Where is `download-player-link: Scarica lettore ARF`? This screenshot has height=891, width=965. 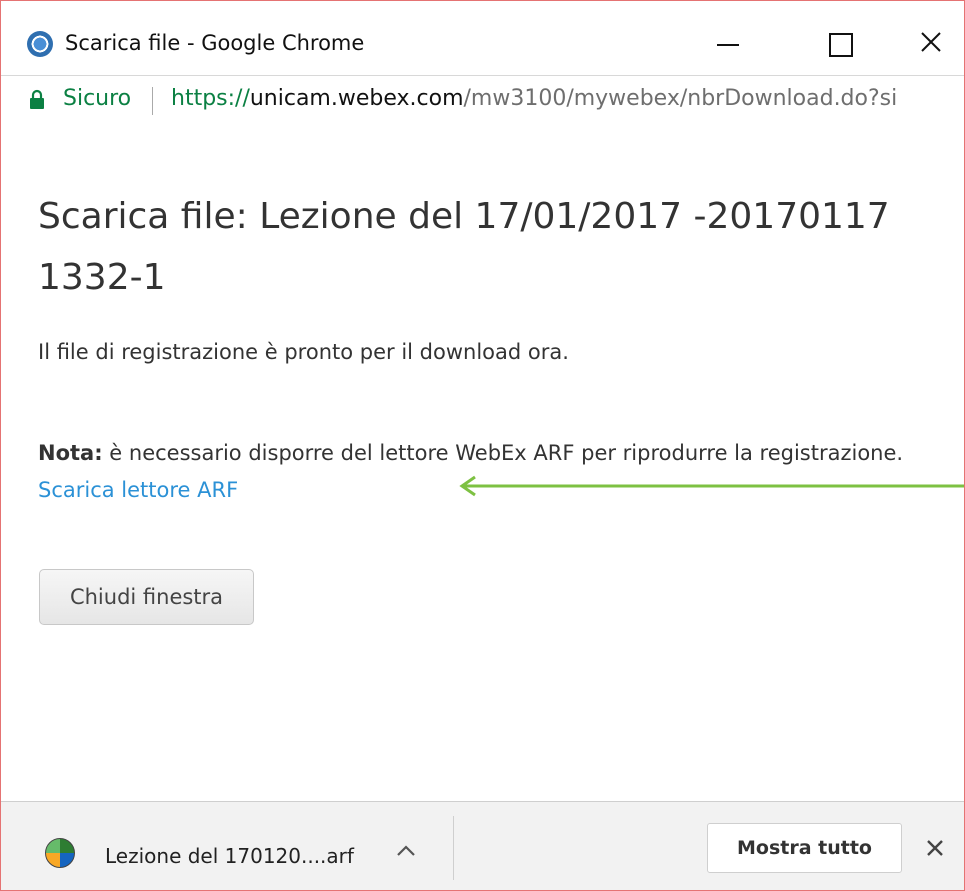
download-player-link: Scarica lettore ARF is located at coordinates (138, 490).